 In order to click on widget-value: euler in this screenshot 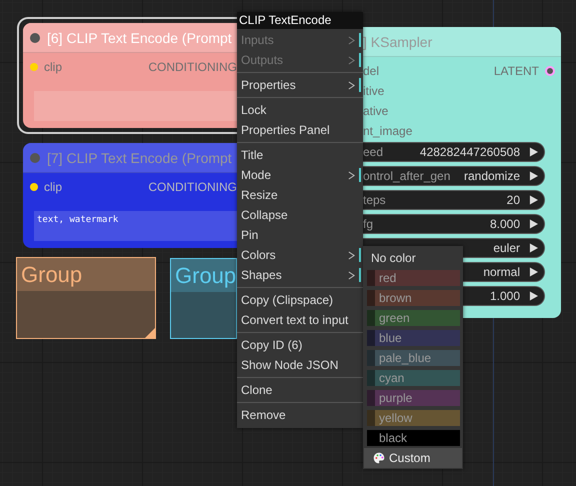, I will do `click(507, 248)`.